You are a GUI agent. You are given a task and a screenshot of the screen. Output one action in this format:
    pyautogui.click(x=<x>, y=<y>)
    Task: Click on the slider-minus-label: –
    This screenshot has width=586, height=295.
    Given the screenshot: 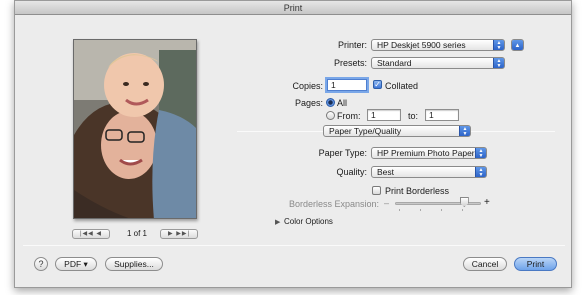 What is the action you would take?
    pyautogui.click(x=387, y=203)
    